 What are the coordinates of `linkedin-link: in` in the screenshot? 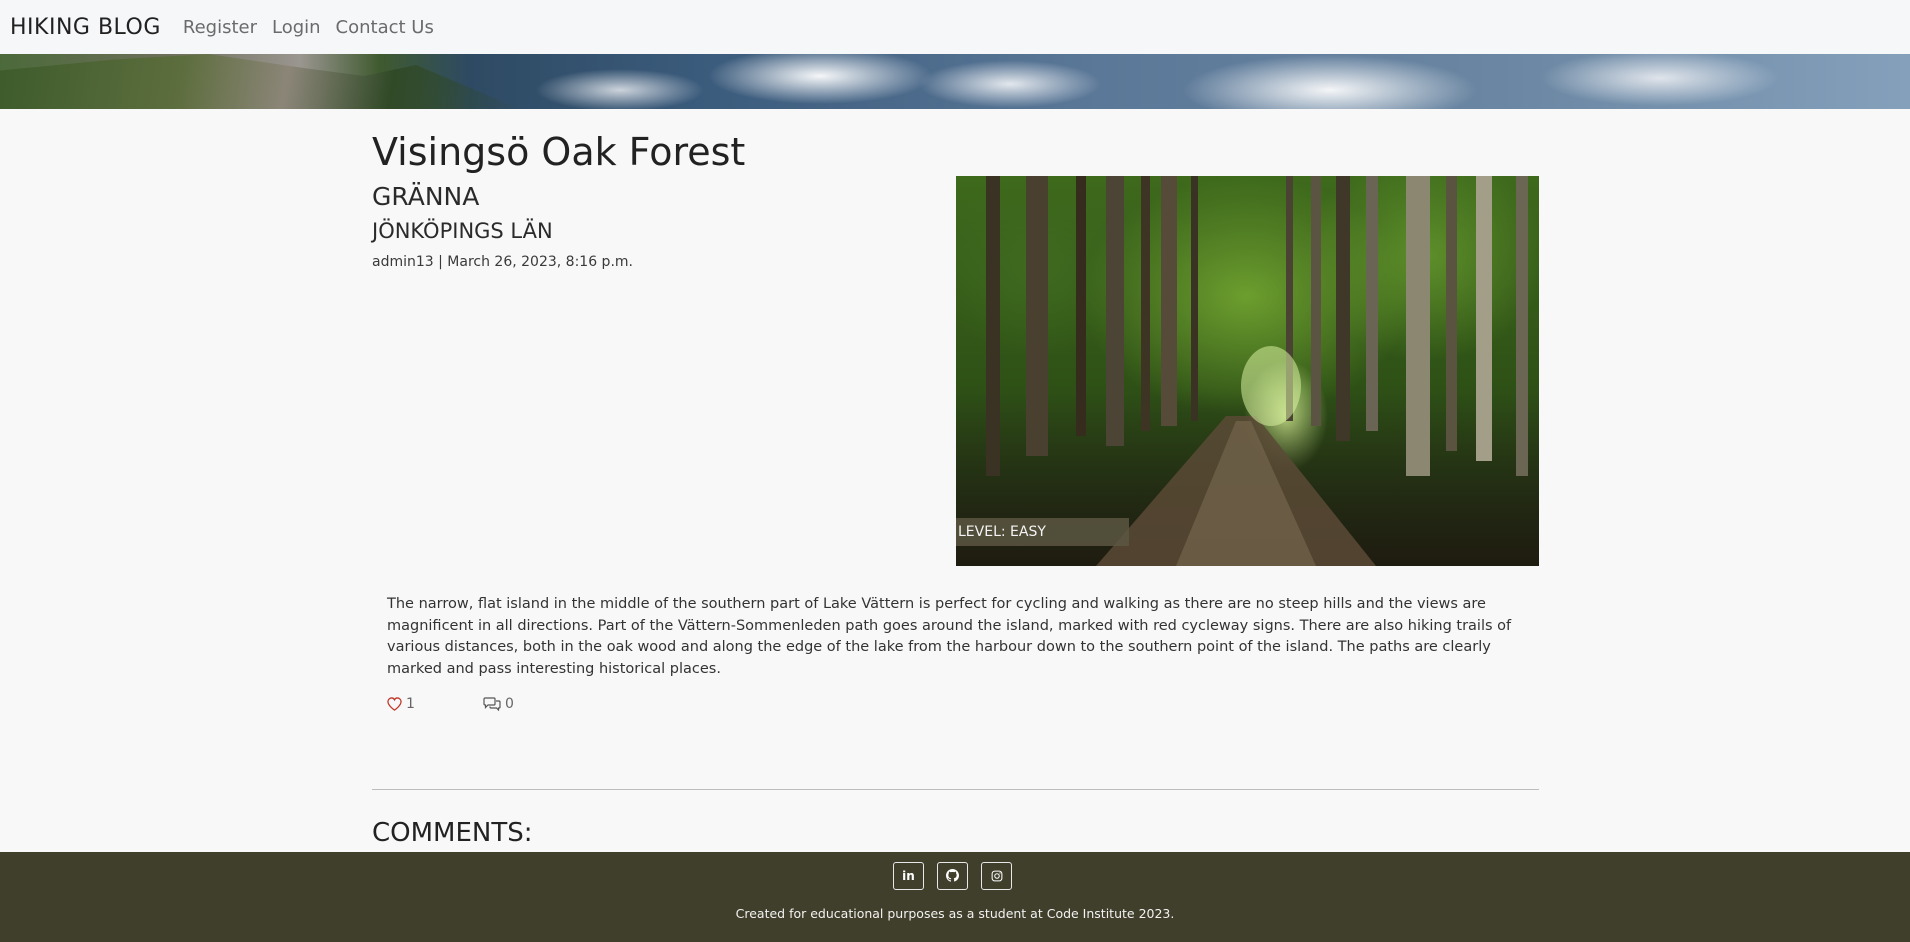 It's located at (908, 876).